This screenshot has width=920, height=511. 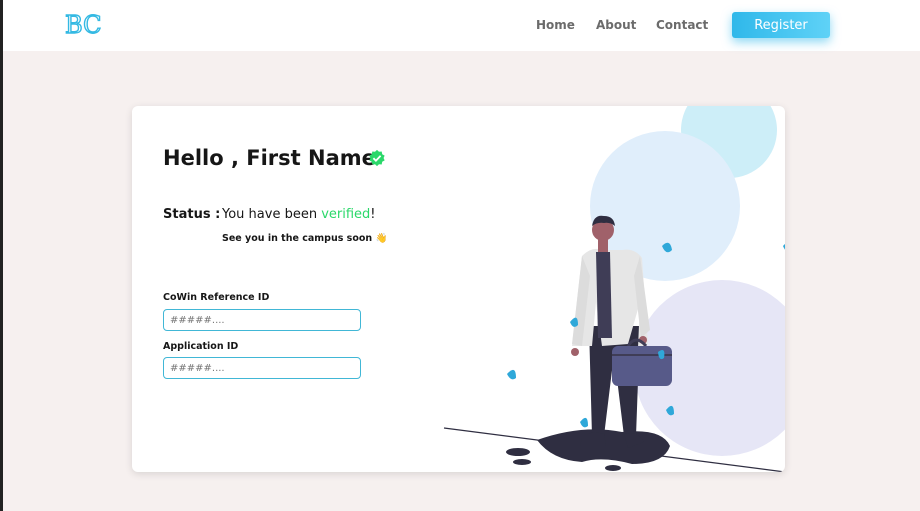 I want to click on svg-text: BC, so click(x=83, y=25).